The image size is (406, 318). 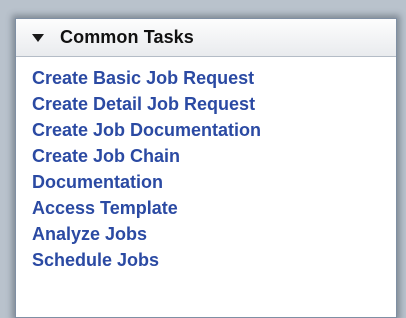 I want to click on list-item: Access Template, so click(x=214, y=208).